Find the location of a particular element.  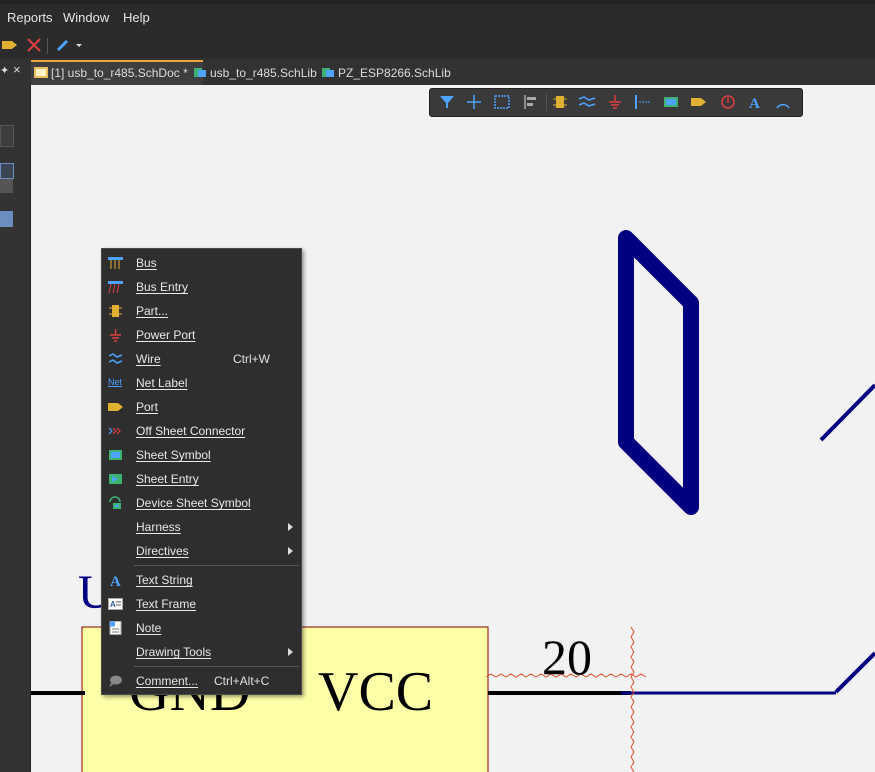

menu-window: Window is located at coordinates (86, 17).